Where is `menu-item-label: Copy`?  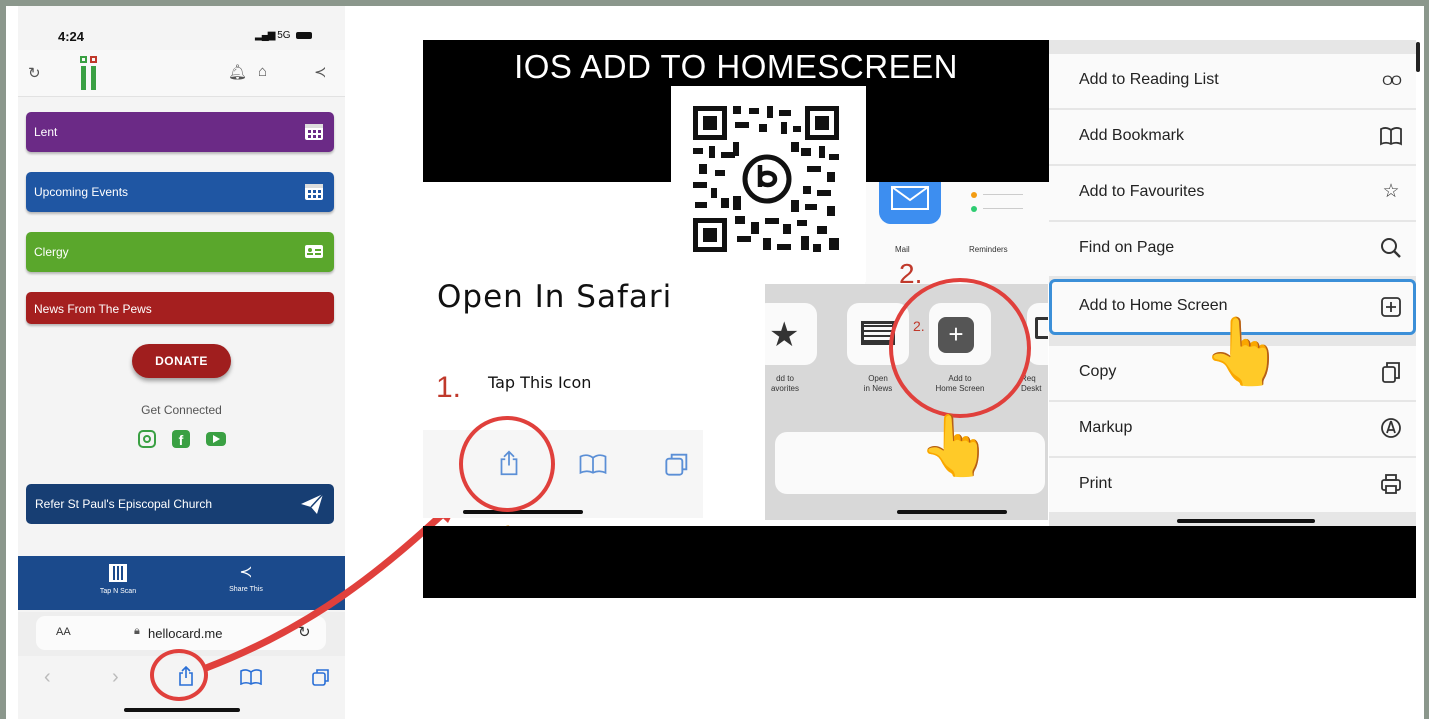
menu-item-label: Copy is located at coordinates (1098, 371).